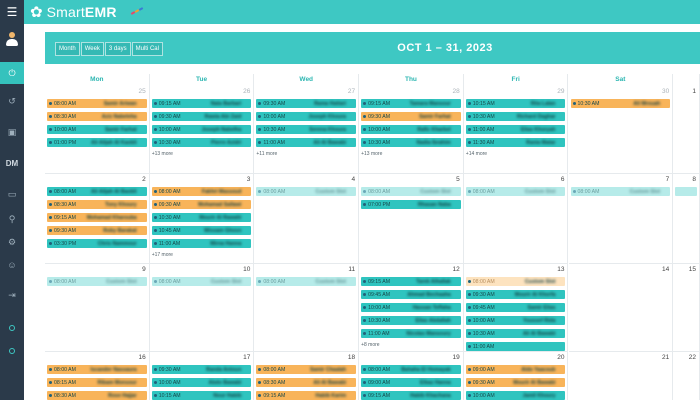 The image size is (700, 400). I want to click on appointment-event: 10:00 AM Rafic Kharbel, so click(411, 129).